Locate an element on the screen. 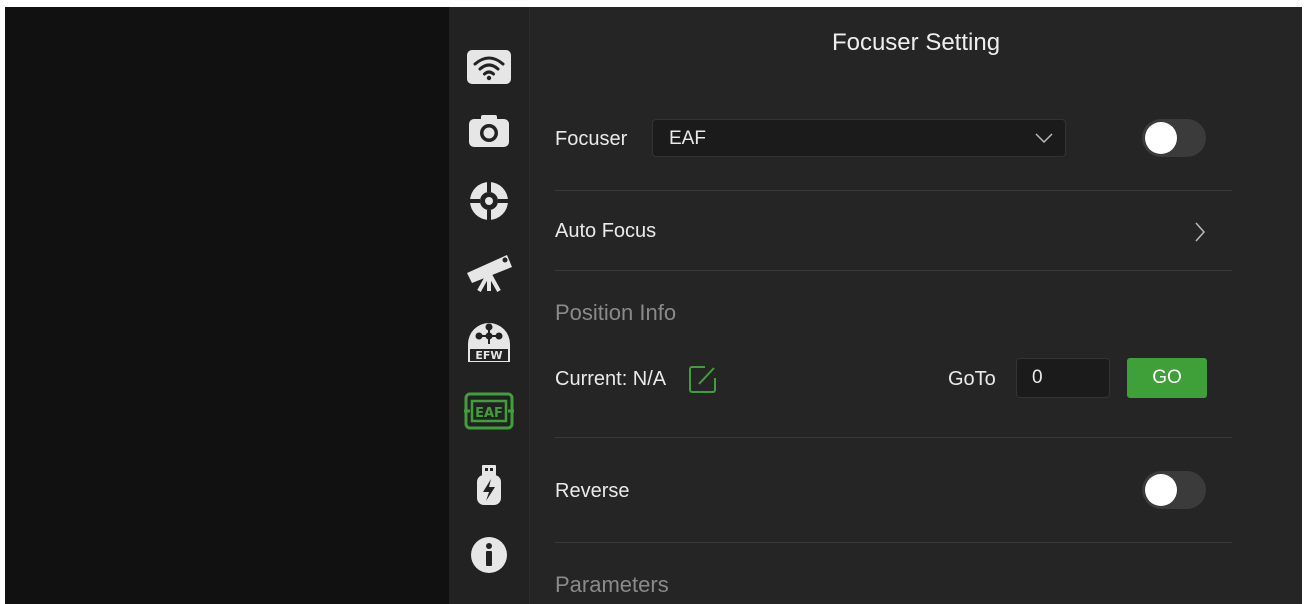 The width and height of the screenshot is (1304, 604). reverse-toggle is located at coordinates (1174, 490).